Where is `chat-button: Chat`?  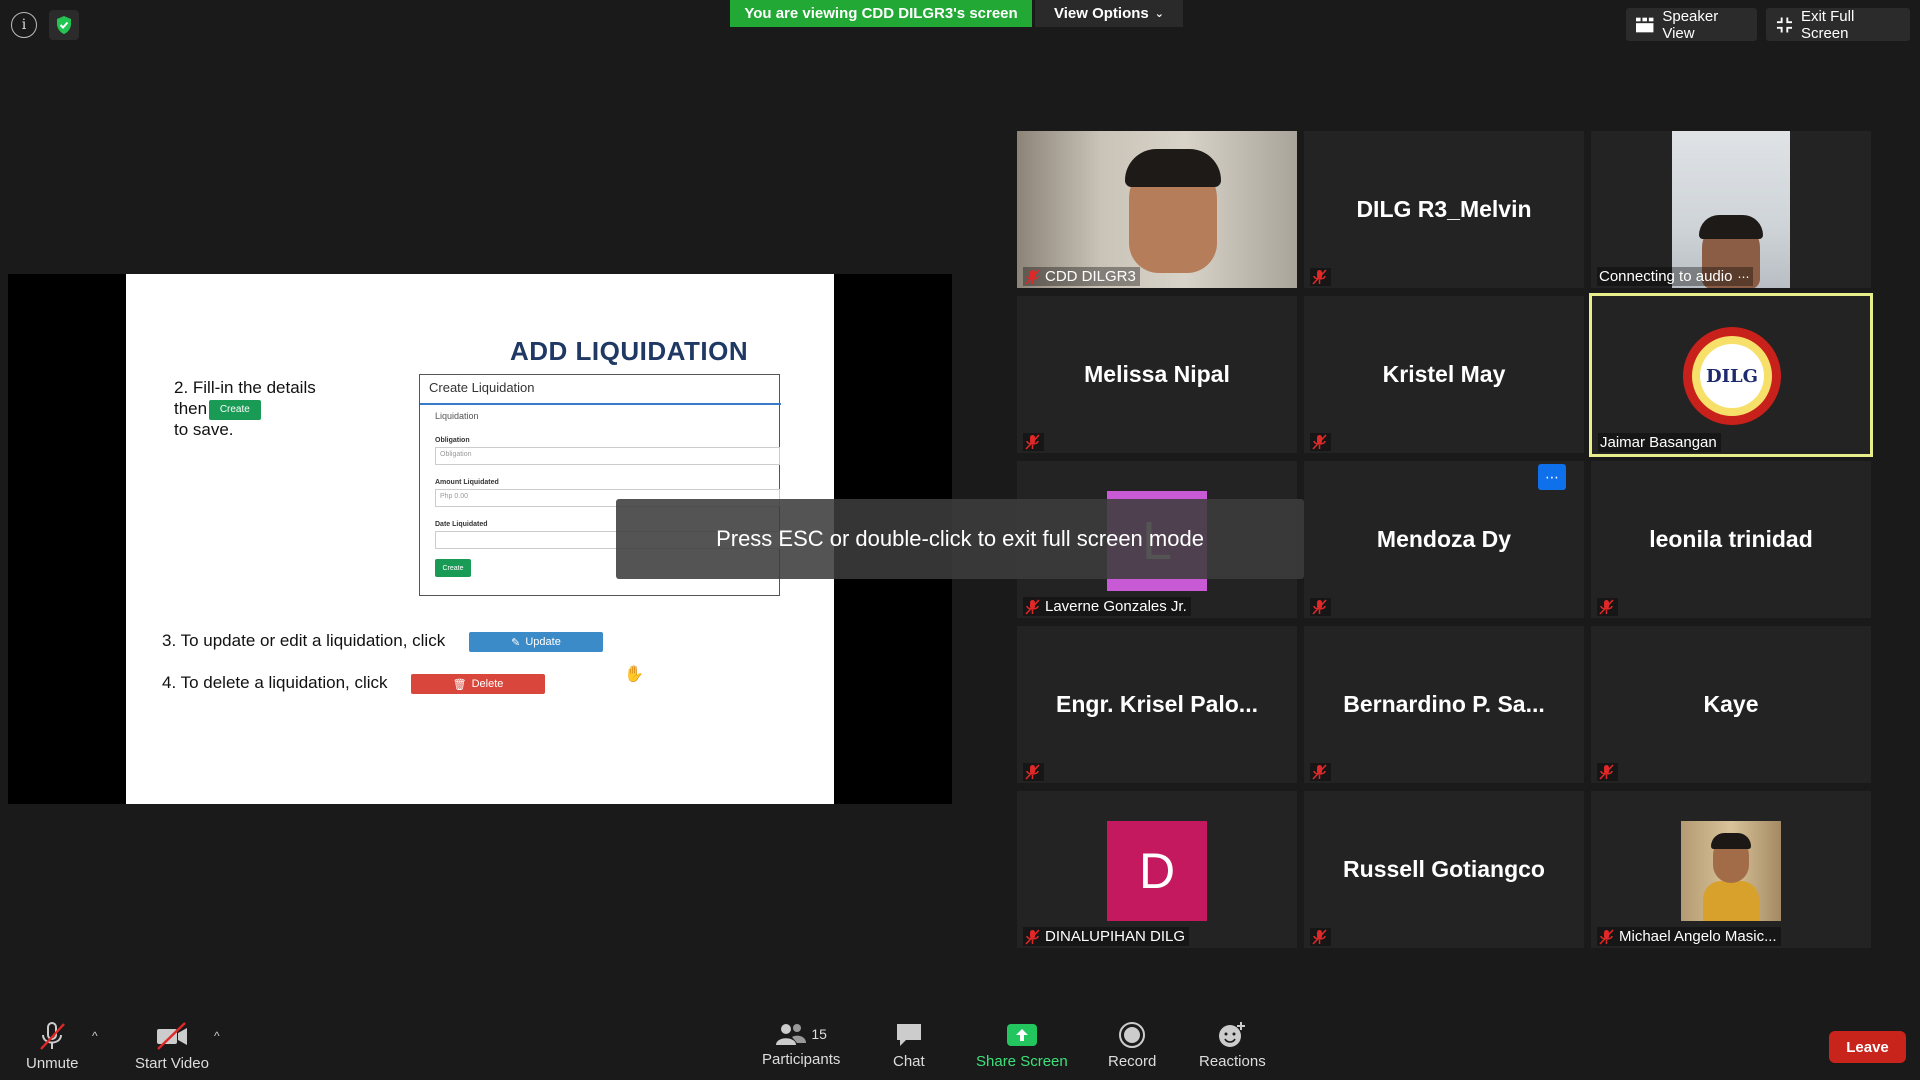
chat-button: Chat is located at coordinates (909, 1045).